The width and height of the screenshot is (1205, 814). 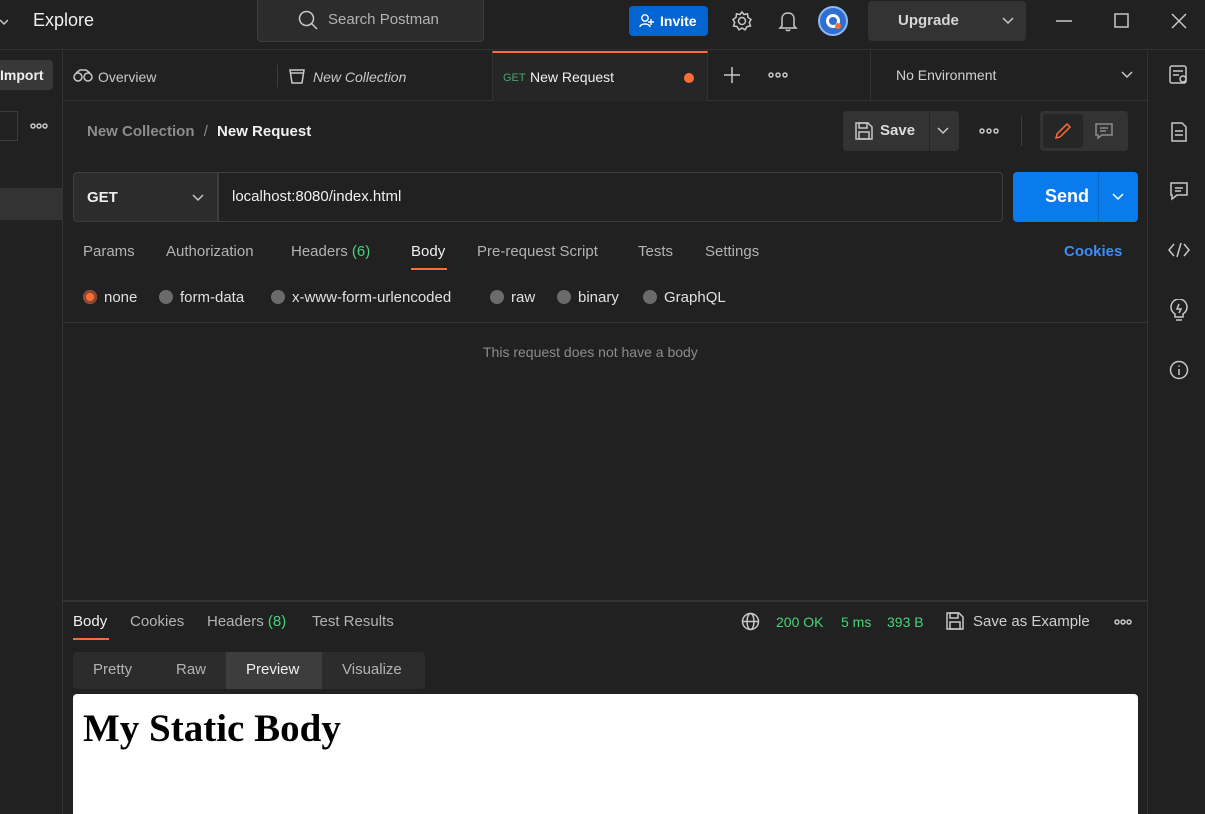 I want to click on maximize-icon, so click(x=1122, y=21).